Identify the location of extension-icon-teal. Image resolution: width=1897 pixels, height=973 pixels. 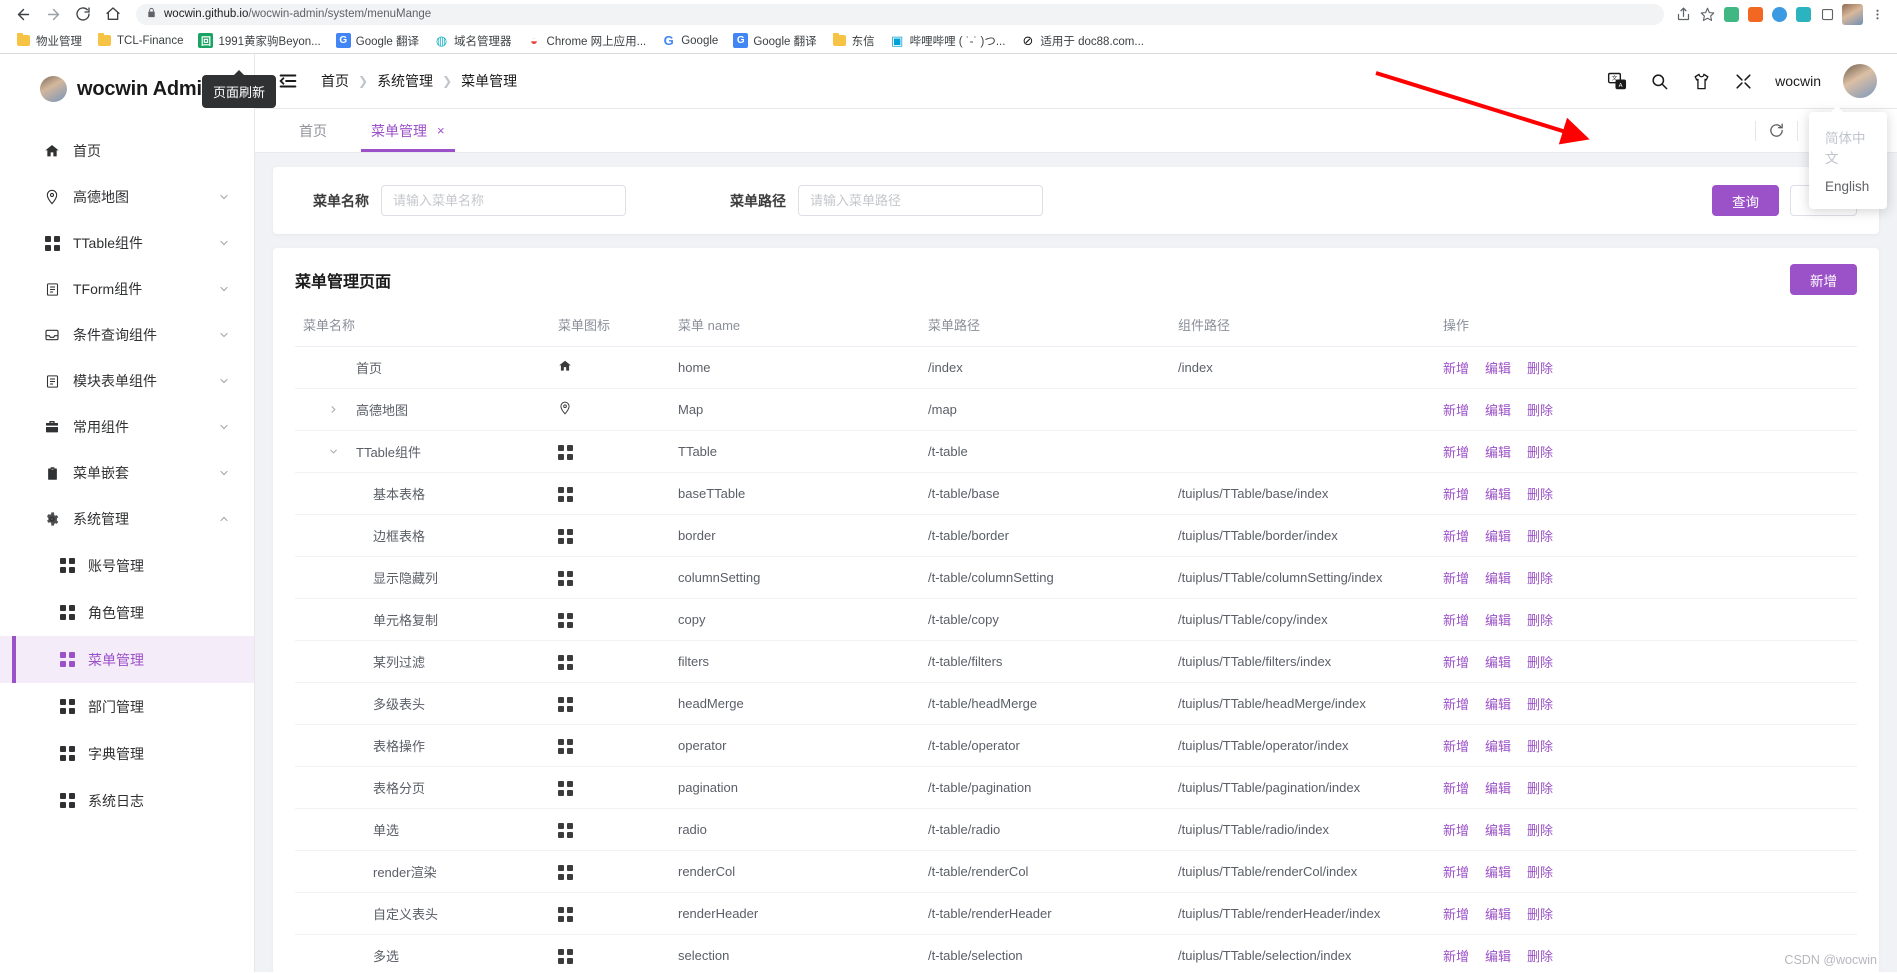
(1803, 14).